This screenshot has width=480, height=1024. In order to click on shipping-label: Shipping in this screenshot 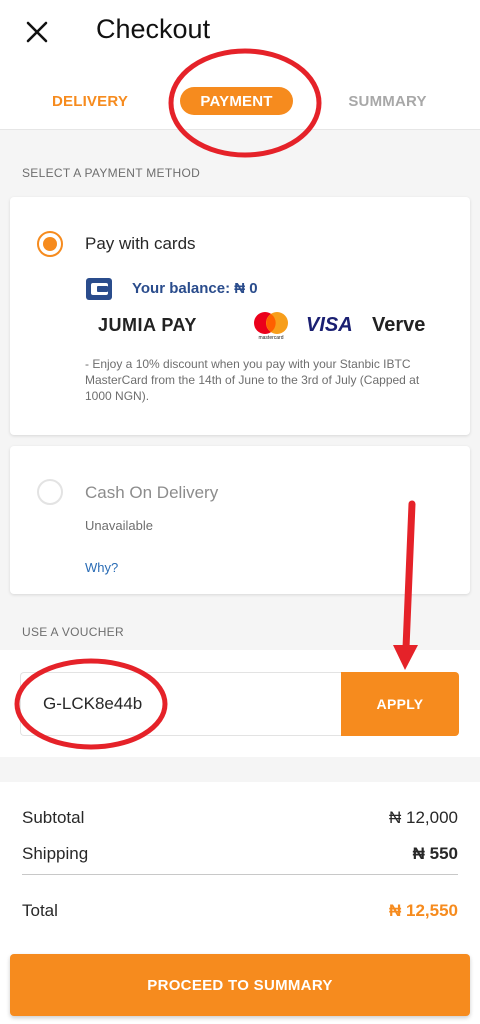, I will do `click(55, 853)`.